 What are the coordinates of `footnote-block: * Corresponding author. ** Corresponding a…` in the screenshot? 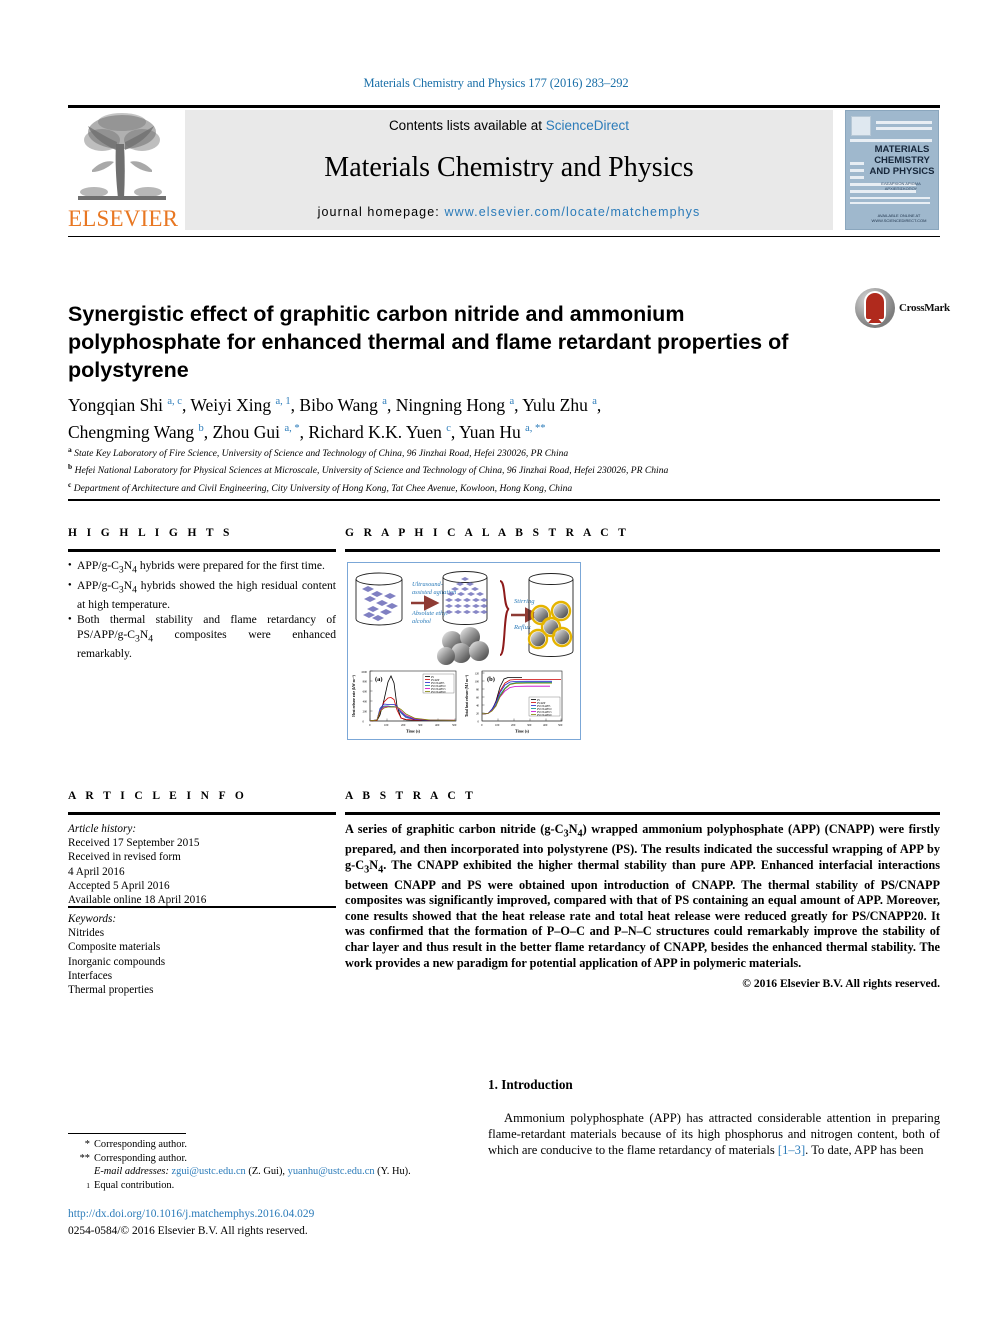 It's located at (278, 1165).